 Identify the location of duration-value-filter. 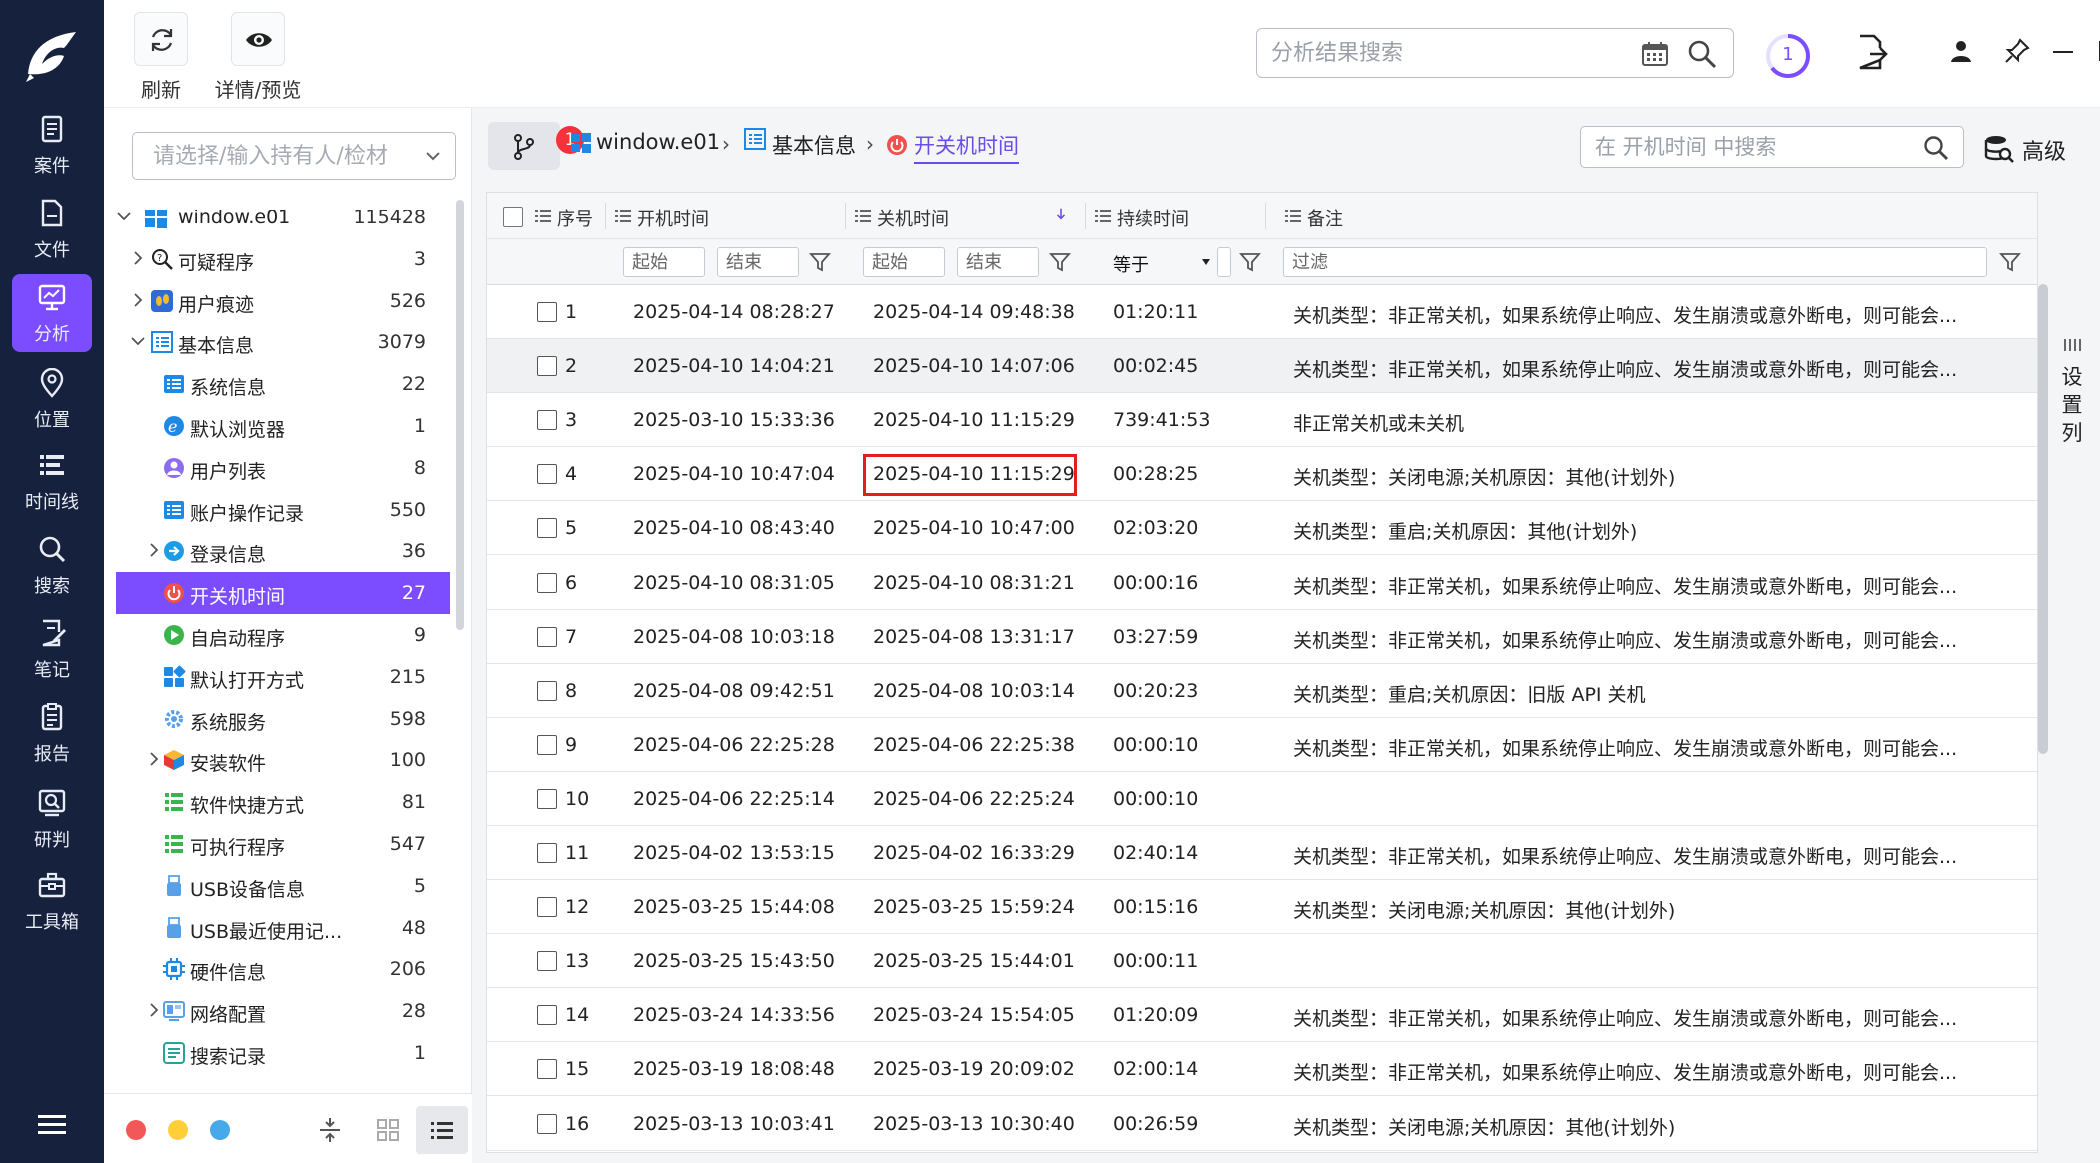
(1224, 262).